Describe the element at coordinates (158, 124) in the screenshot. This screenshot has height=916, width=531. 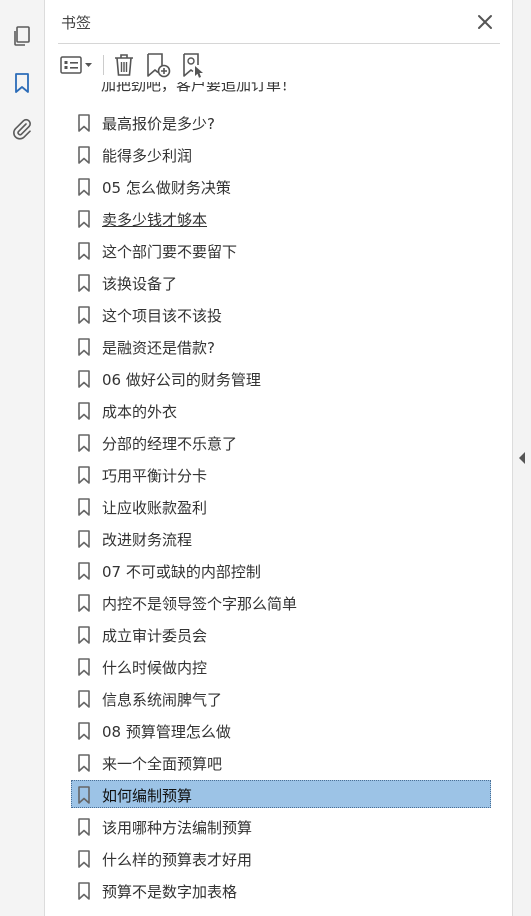
I see `bookmark-label: 最高报价是多少?` at that location.